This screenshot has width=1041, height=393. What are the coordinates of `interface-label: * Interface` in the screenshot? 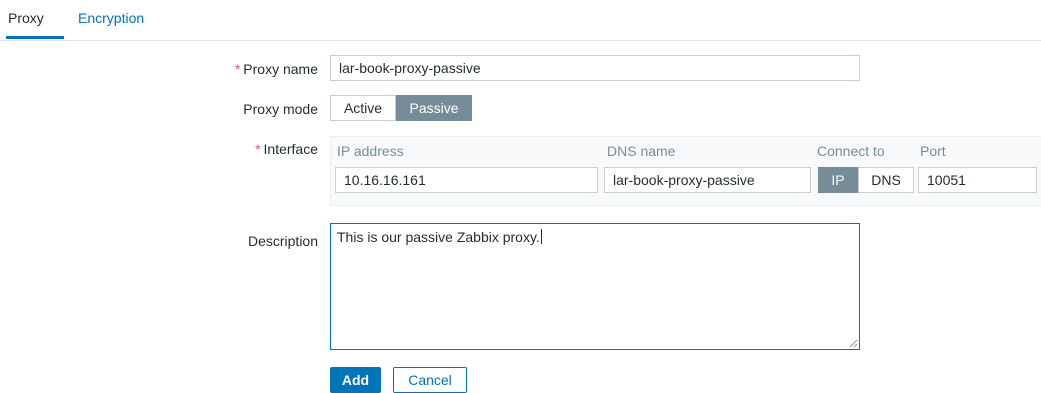 It's located at (286, 149).